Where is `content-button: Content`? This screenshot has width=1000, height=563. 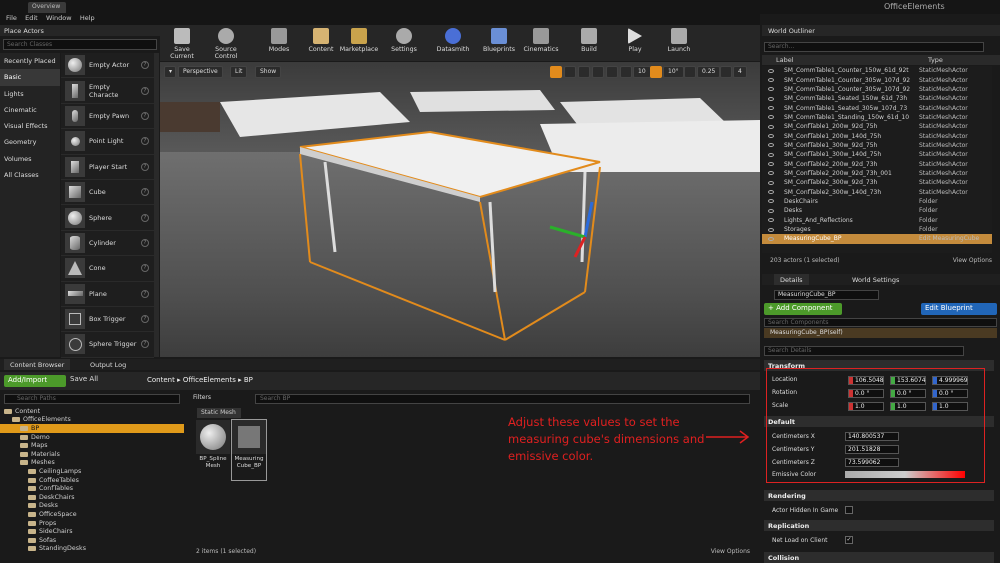
content-button: Content is located at coordinates (321, 43).